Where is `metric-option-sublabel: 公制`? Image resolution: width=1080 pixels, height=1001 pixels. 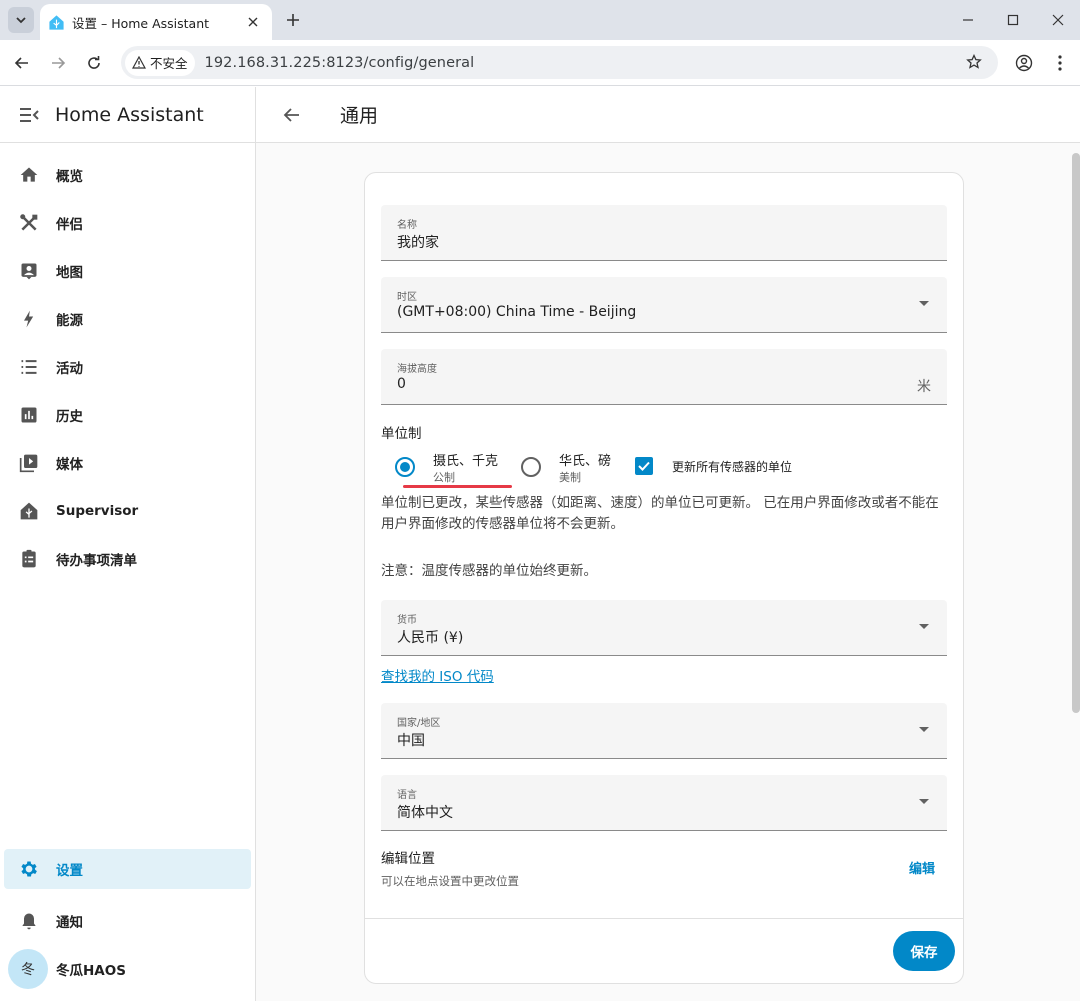
metric-option-sublabel: 公制 is located at coordinates (444, 477).